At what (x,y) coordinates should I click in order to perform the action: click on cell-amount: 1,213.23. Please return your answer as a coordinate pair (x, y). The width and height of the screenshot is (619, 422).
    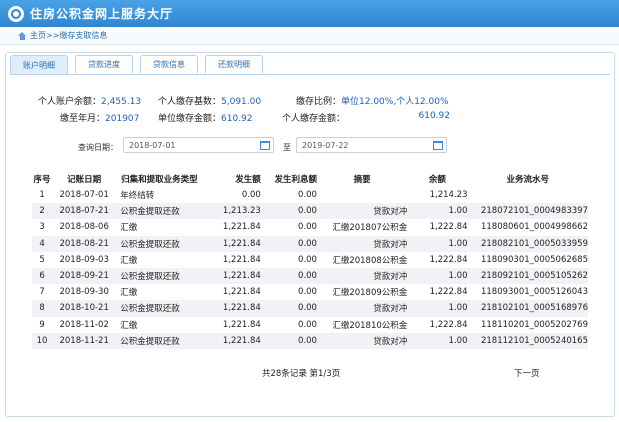
    Looking at the image, I should click on (231, 211).